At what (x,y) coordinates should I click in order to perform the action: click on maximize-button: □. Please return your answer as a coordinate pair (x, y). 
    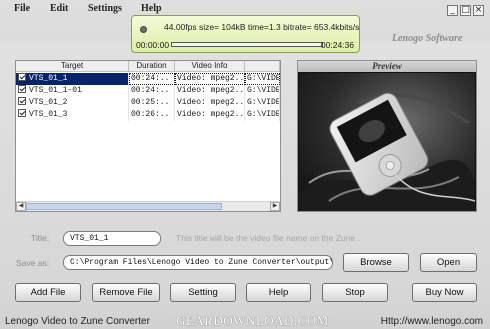
    Looking at the image, I should click on (465, 10).